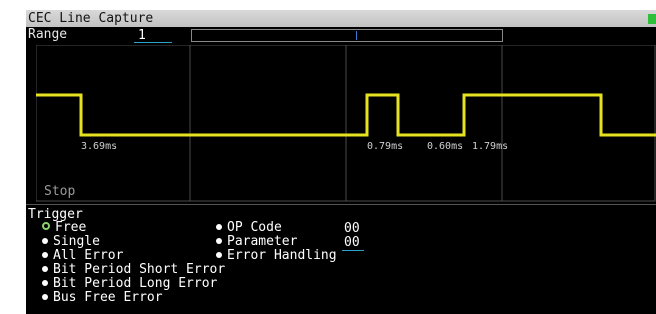 The image size is (656, 314). What do you see at coordinates (99, 146) in the screenshot?
I see `timing-label: 3.69ms` at bounding box center [99, 146].